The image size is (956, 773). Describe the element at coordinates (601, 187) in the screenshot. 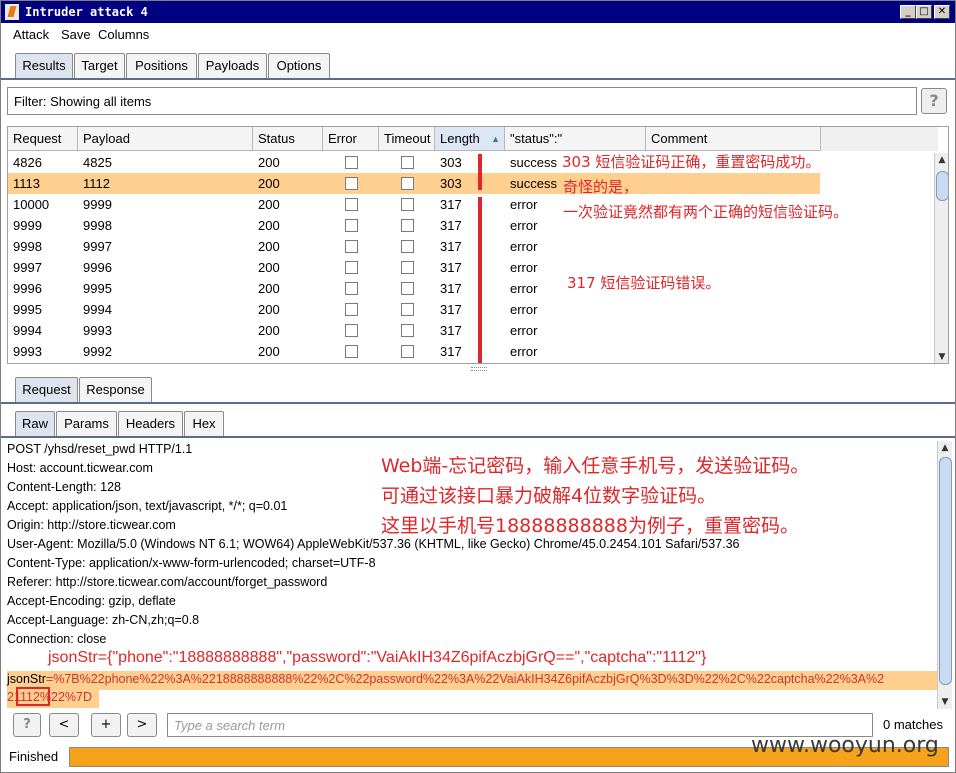

I see `annotation-weird-1: 奇怪的是，` at that location.